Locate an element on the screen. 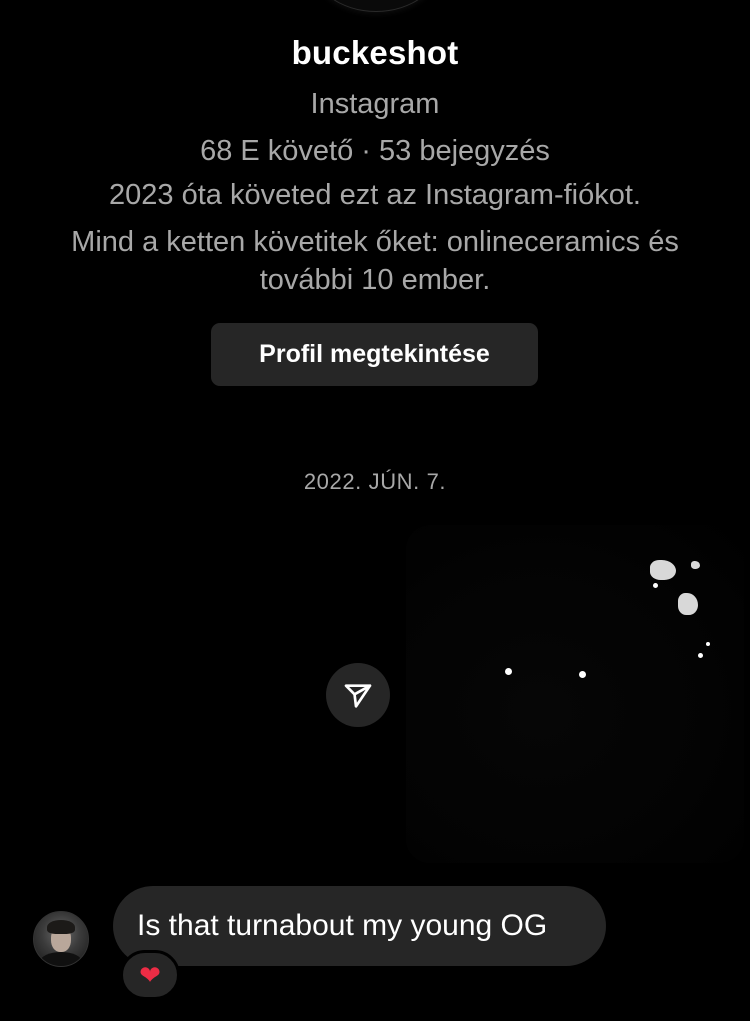 The height and width of the screenshot is (1021, 750). avatar-shoulders is located at coordinates (61, 959).